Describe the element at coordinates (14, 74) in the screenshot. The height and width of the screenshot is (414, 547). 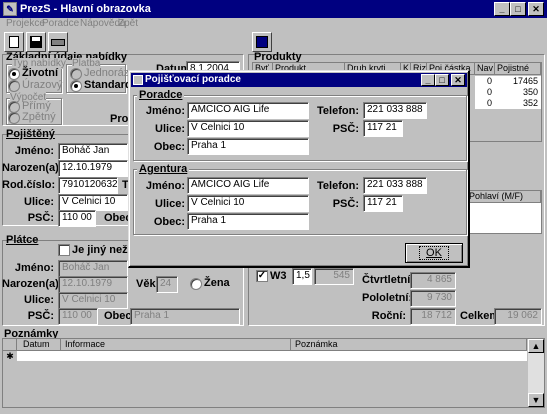
I see `radio-zivotni` at that location.